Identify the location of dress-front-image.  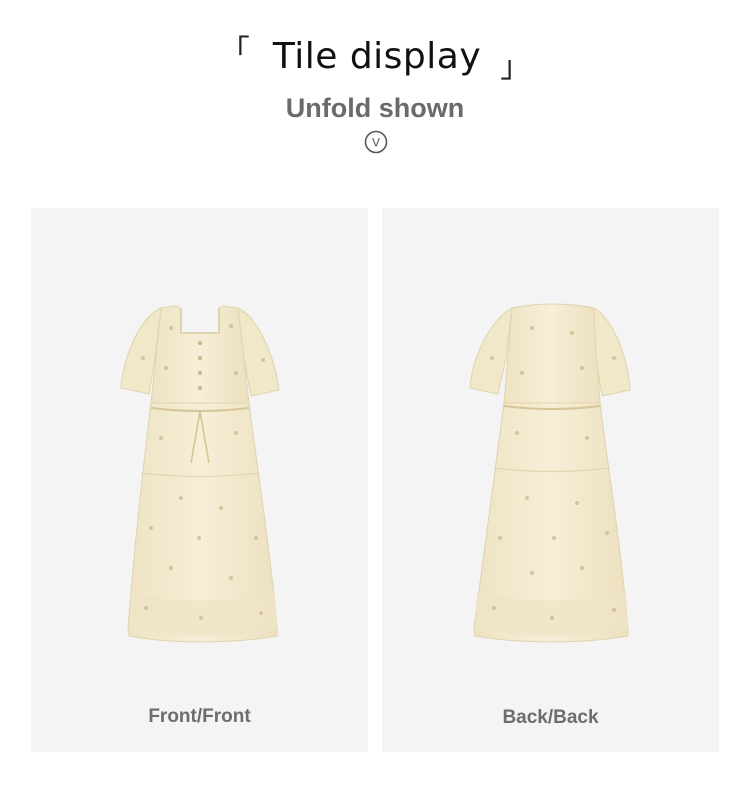
(200, 474).